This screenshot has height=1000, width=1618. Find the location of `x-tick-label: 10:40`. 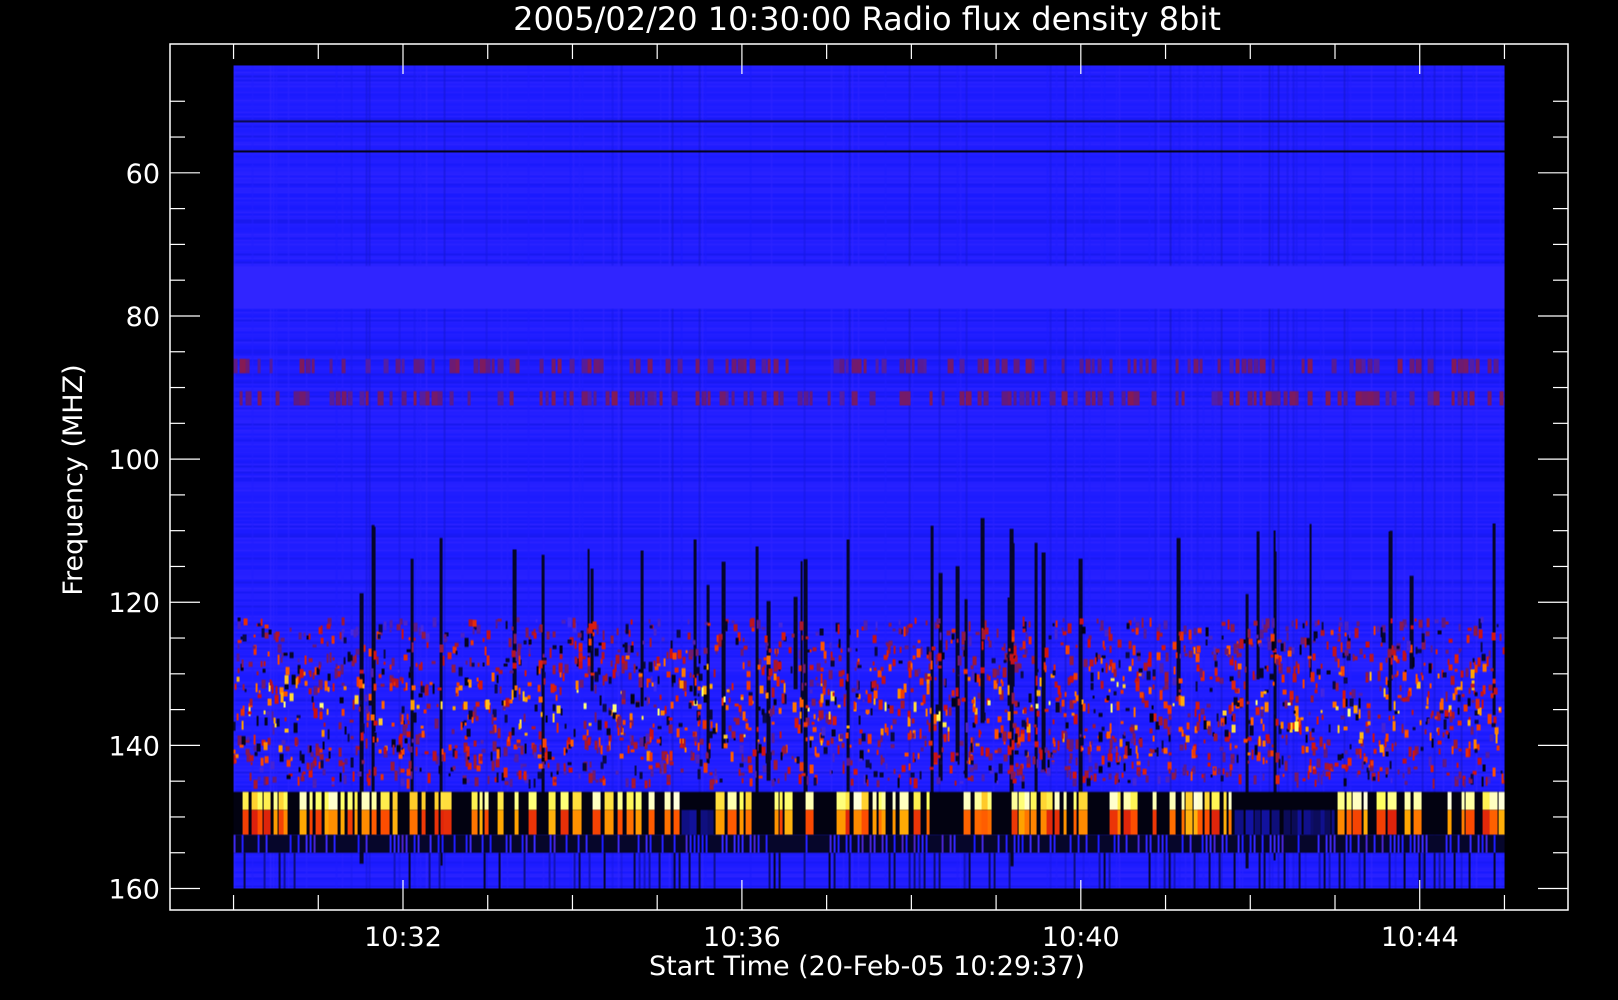

x-tick-label: 10:40 is located at coordinates (1081, 937).